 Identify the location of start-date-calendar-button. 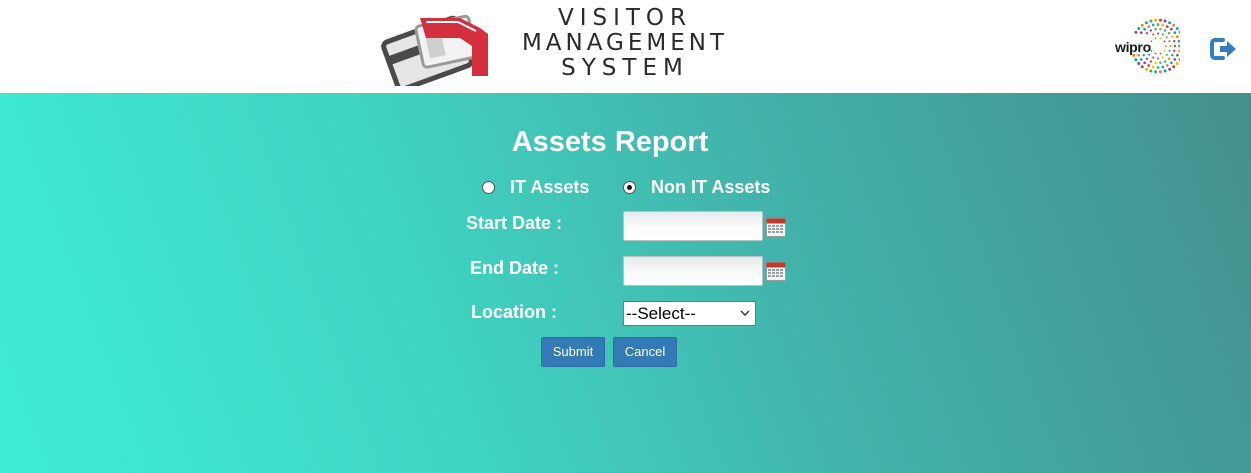
(776, 227).